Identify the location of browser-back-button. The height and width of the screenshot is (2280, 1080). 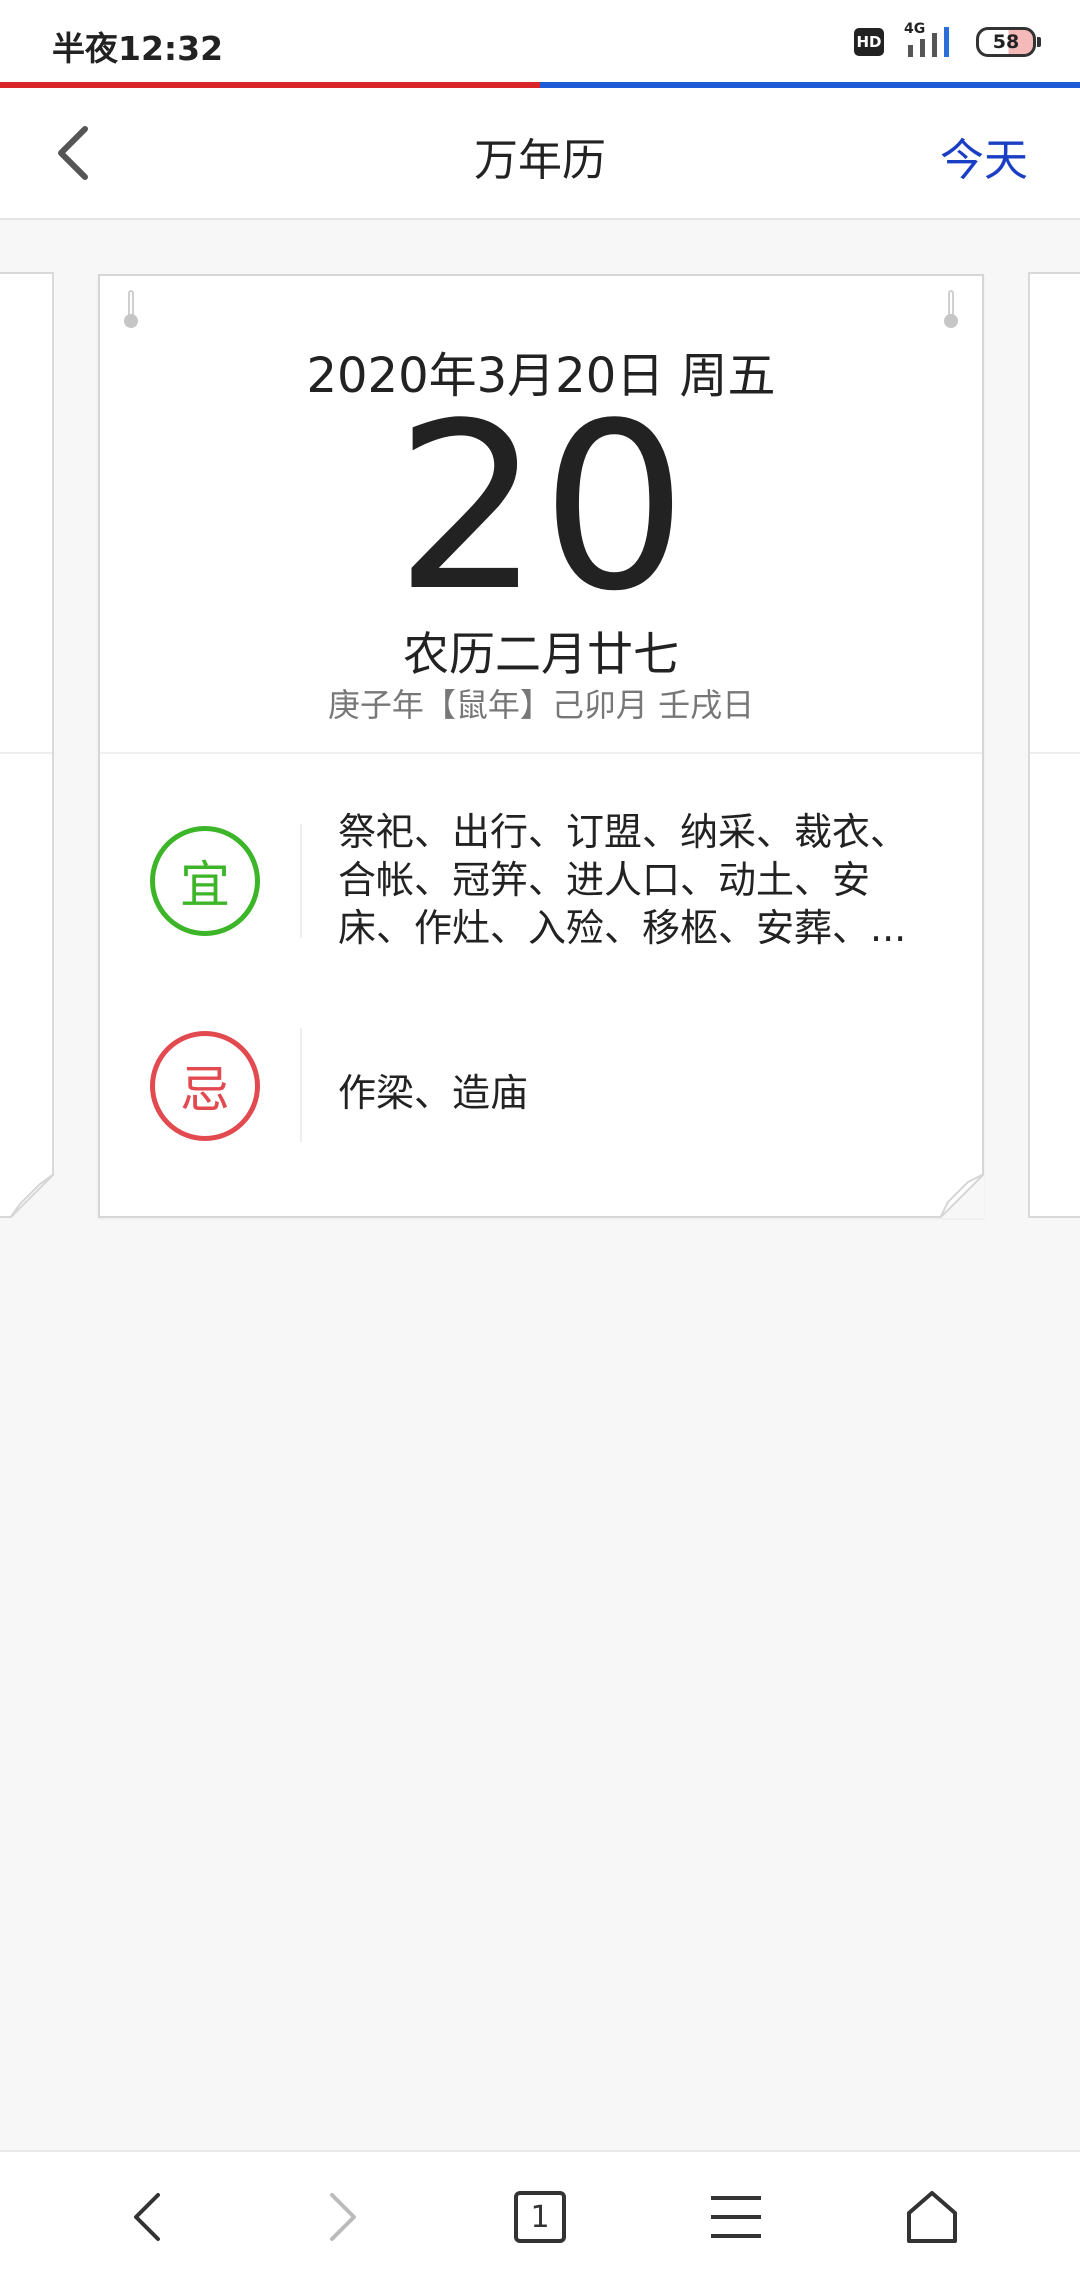
(148, 2217).